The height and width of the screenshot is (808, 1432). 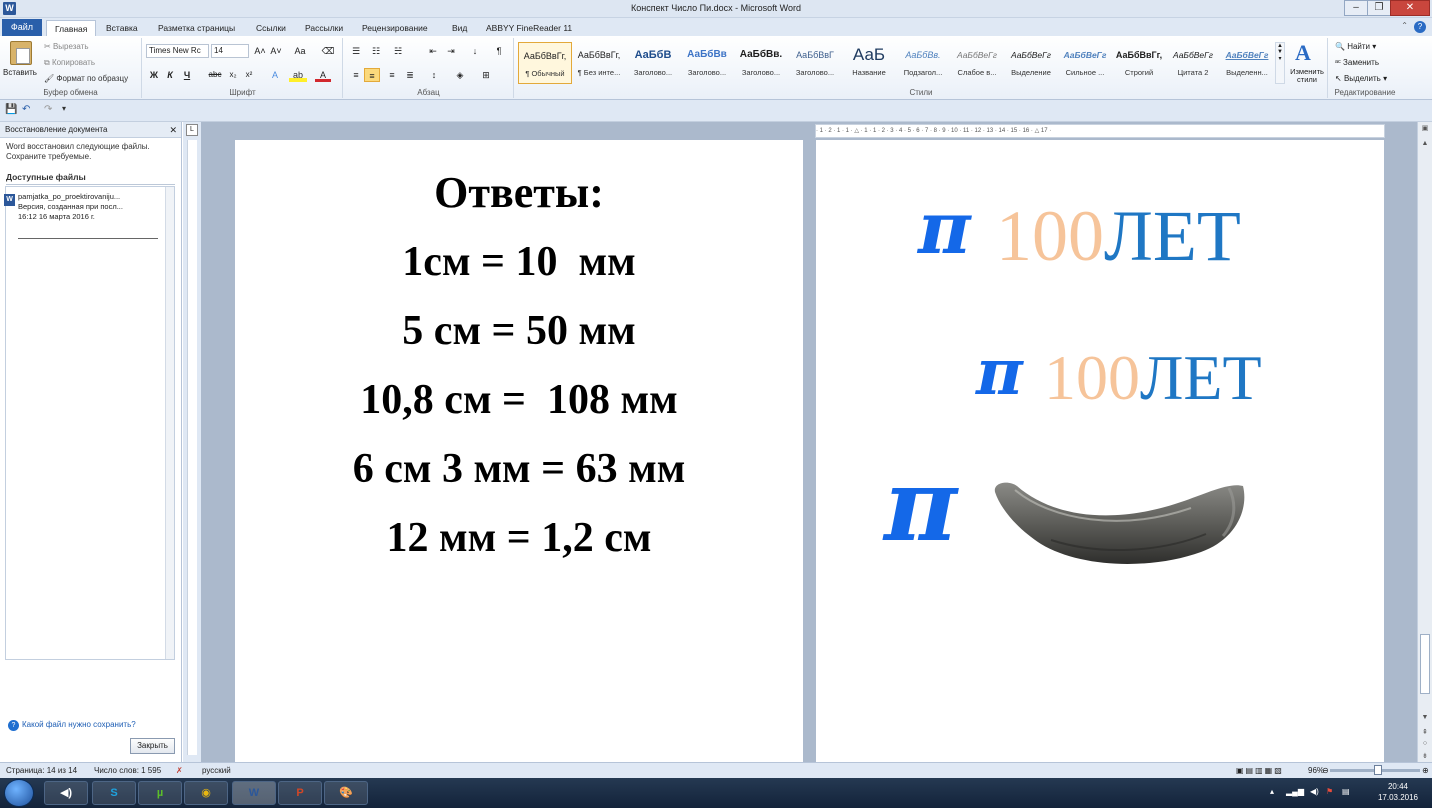 I want to click on increase-indent-icon: ⇥, so click(x=451, y=51).